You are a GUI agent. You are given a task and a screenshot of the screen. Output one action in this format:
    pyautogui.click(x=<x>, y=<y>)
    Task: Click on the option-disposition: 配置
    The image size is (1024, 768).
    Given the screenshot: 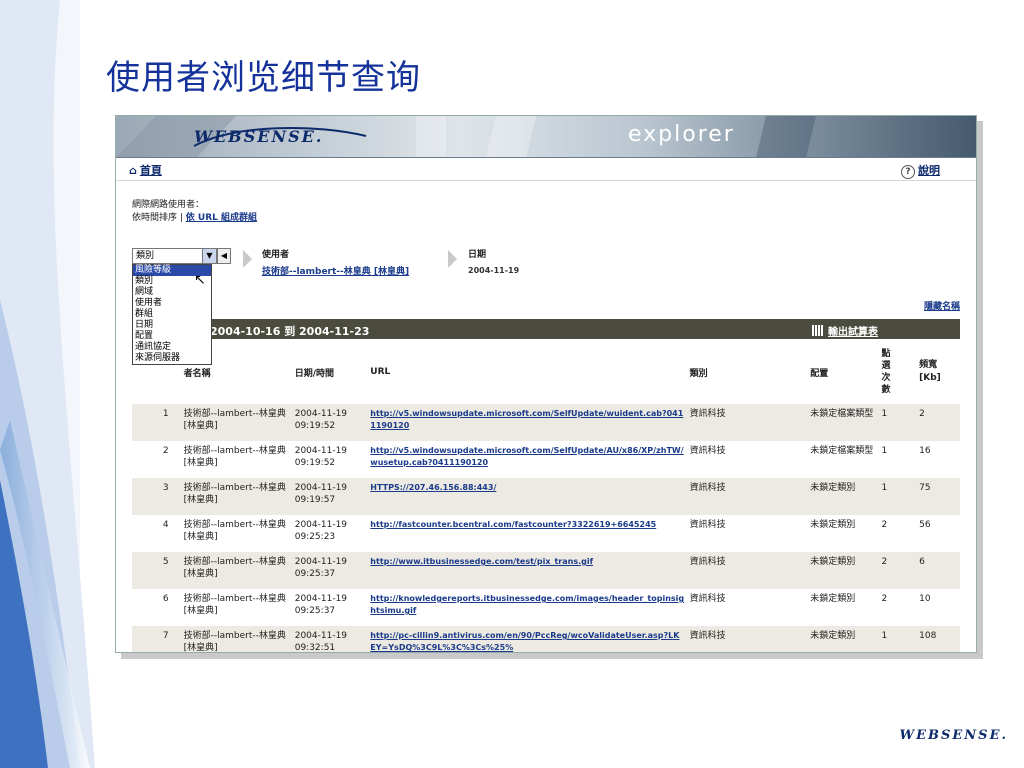 What is the action you would take?
    pyautogui.click(x=172, y=336)
    